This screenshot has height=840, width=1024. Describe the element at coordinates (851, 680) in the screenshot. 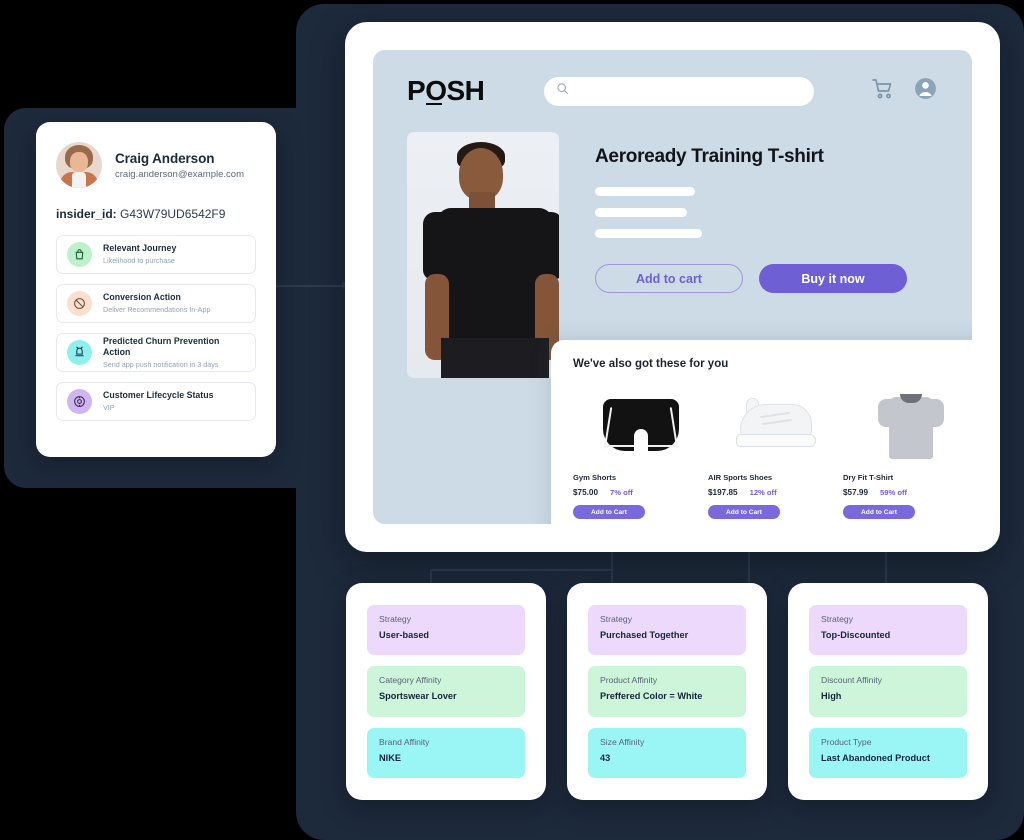

I see `chip-label: Discount Affinity` at that location.